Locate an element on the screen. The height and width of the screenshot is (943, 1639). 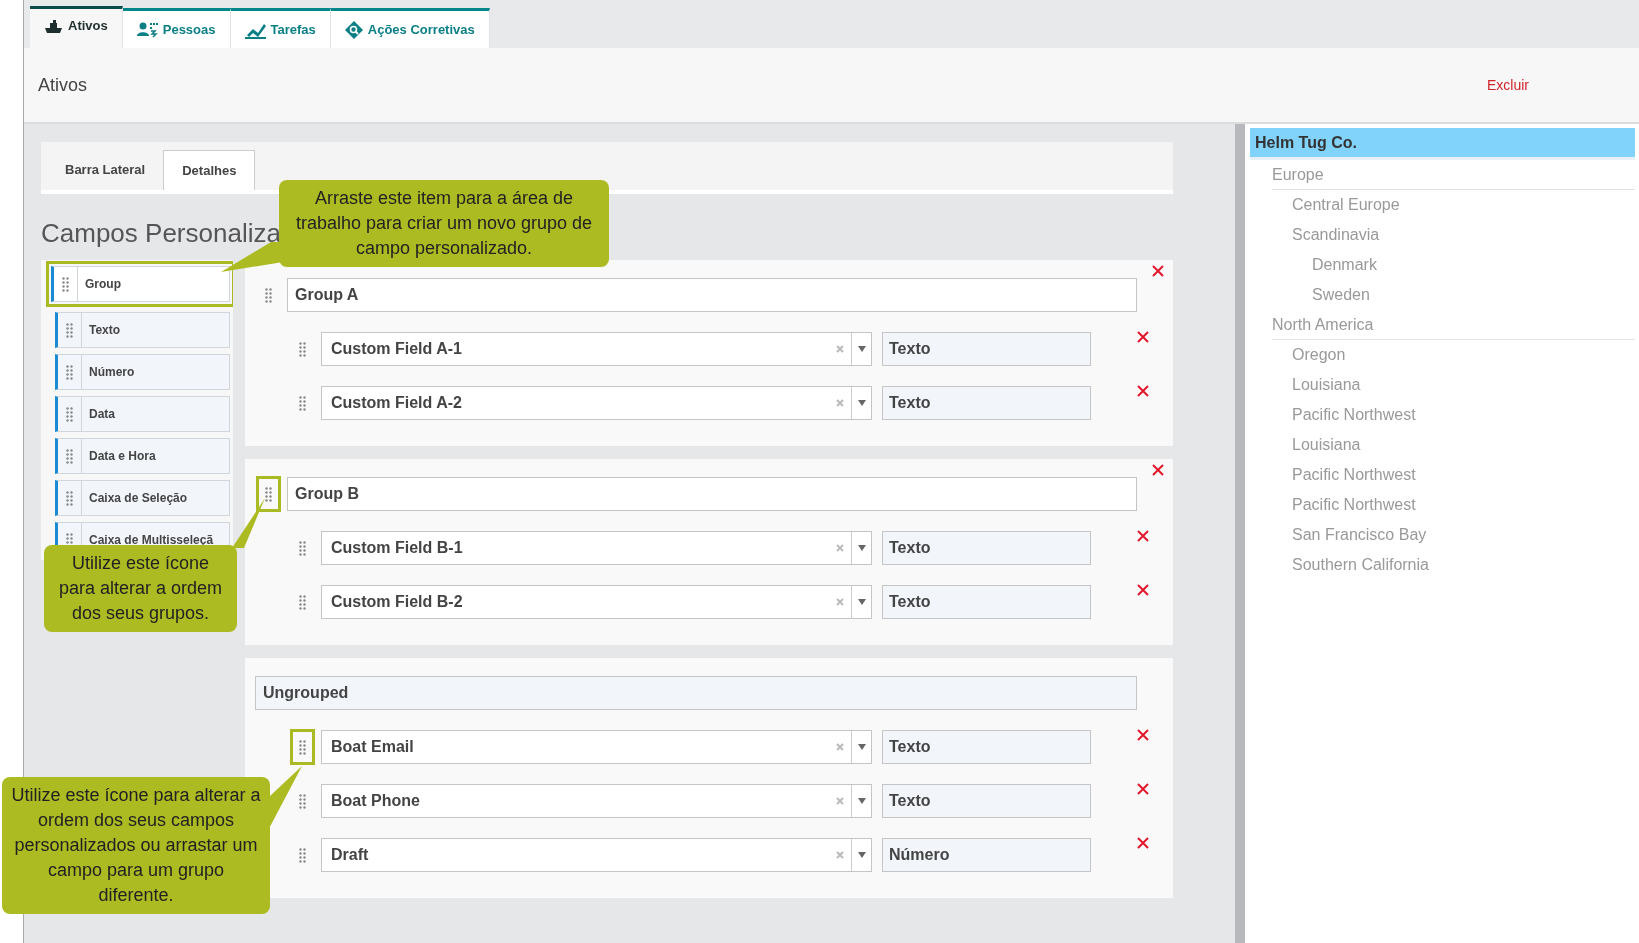
tab: Detalhes is located at coordinates (209, 170).